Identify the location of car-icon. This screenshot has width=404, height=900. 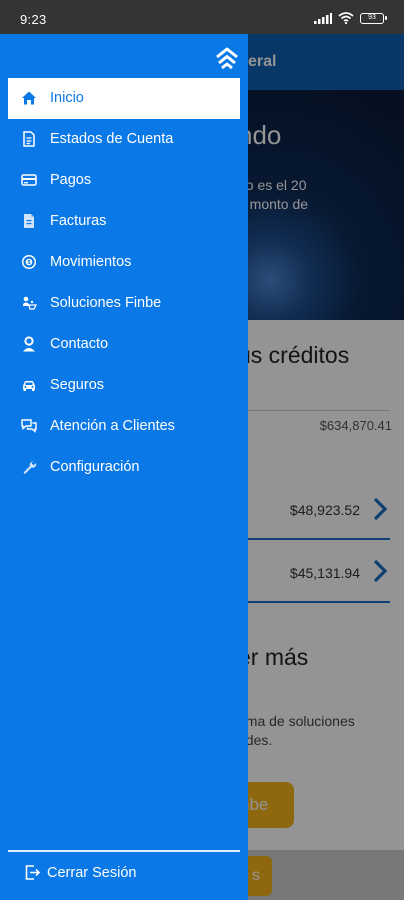
(29, 386).